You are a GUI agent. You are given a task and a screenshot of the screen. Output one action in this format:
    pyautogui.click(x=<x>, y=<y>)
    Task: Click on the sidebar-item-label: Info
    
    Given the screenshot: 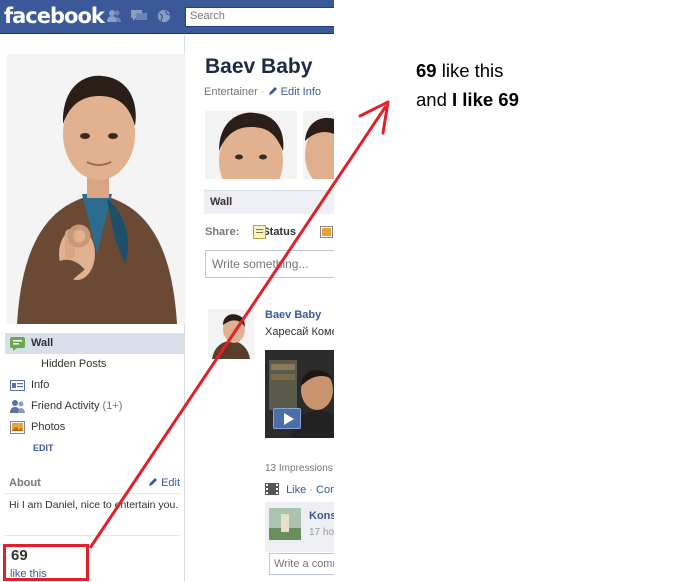 What is the action you would take?
    pyautogui.click(x=40, y=385)
    